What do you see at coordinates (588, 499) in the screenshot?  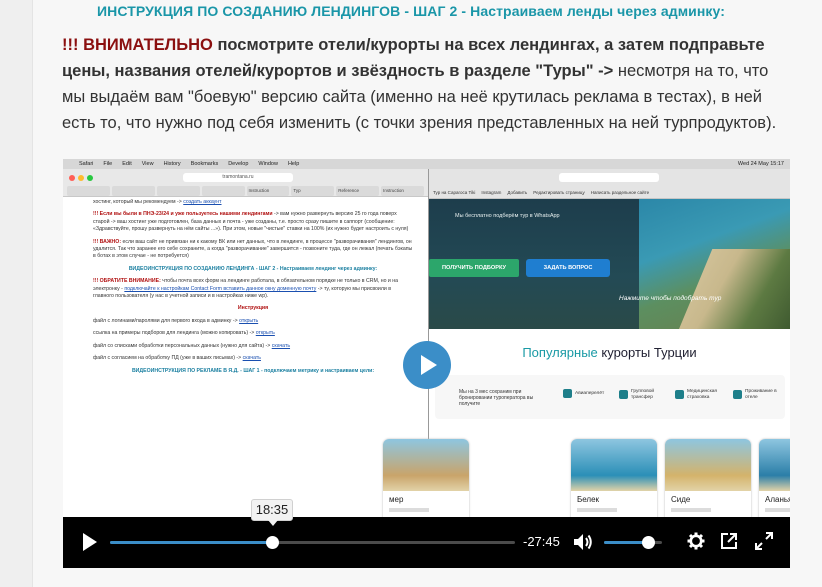 I see `resort-name: Белек` at bounding box center [588, 499].